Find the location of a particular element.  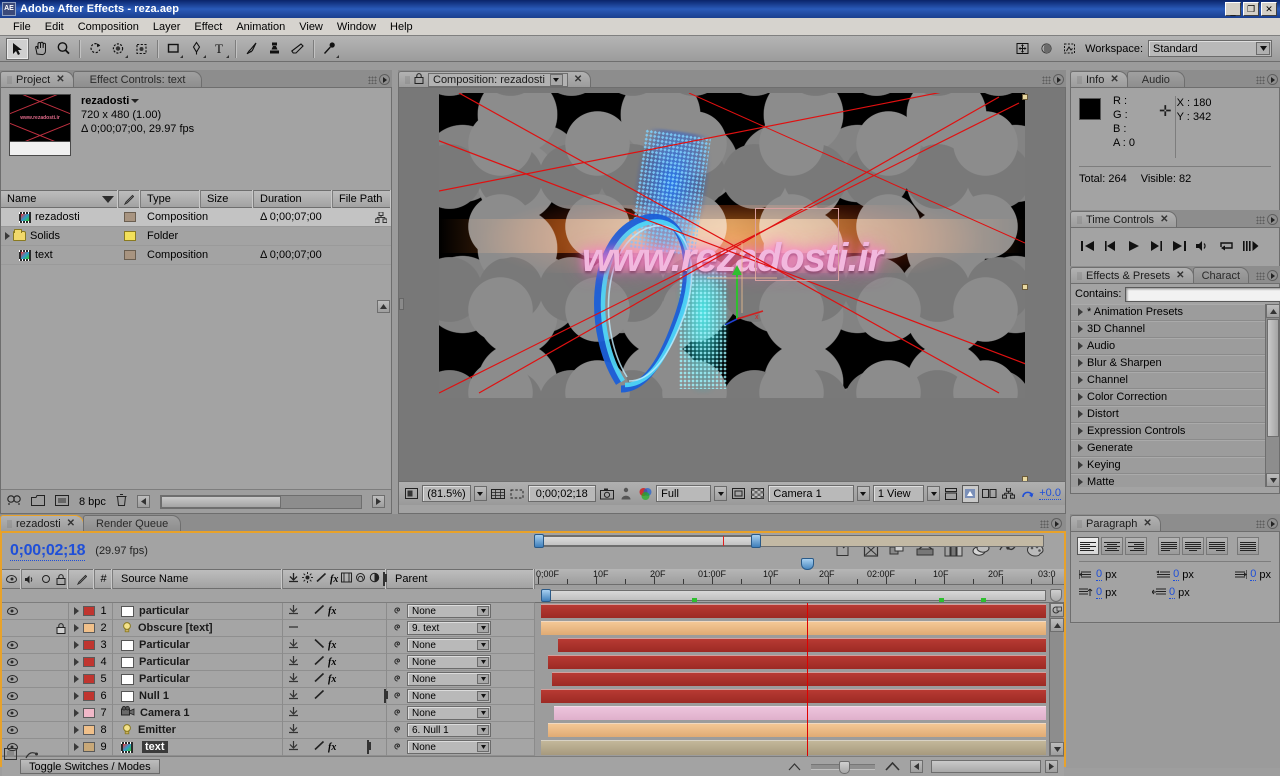

layer-source-name: Particular is located at coordinates (198, 645).